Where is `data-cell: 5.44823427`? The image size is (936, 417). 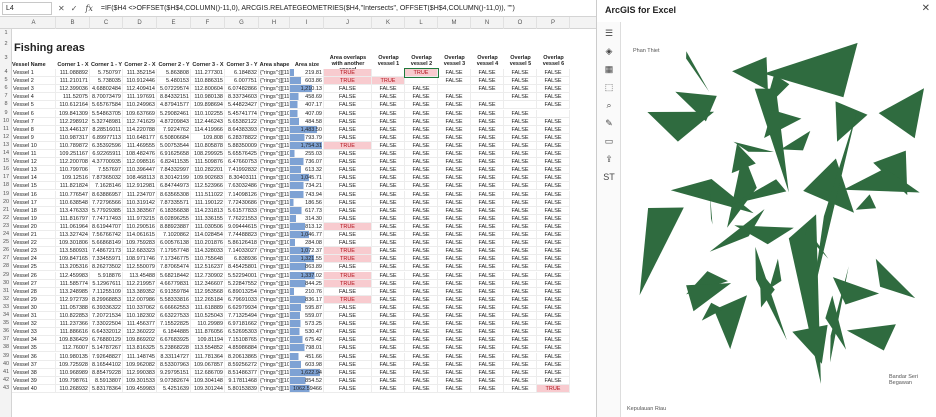
data-cell: 5.44823427 is located at coordinates (242, 105).